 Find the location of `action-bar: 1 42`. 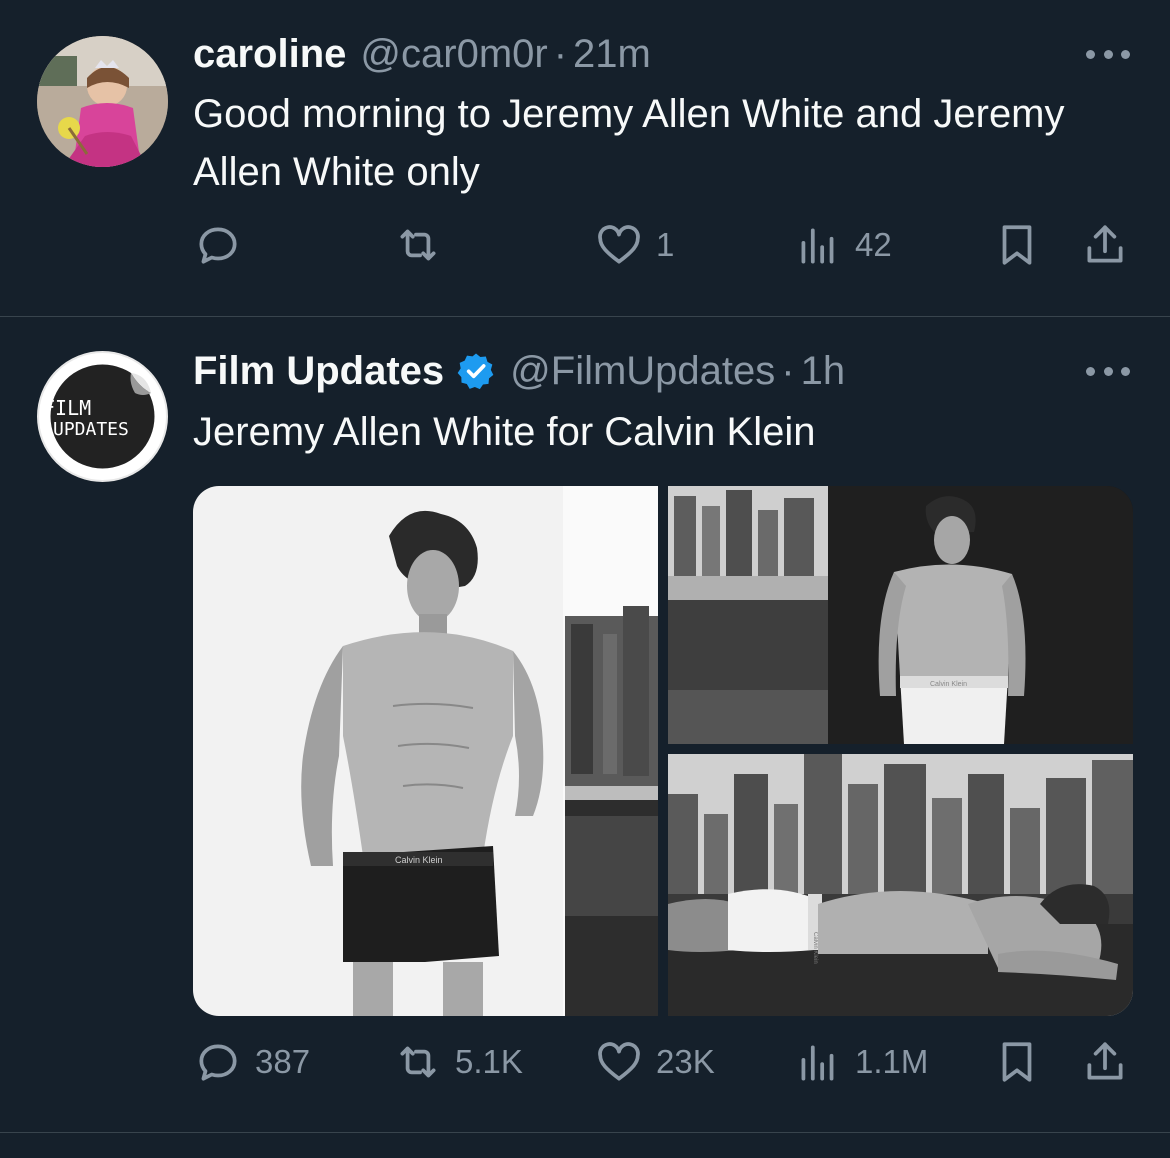

action-bar: 1 42 is located at coordinates (585, 250).